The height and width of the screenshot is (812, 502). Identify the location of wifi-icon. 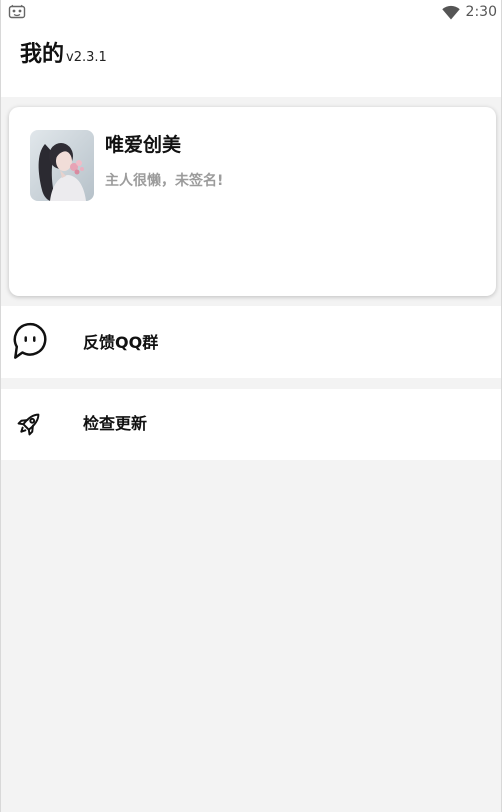
(451, 12).